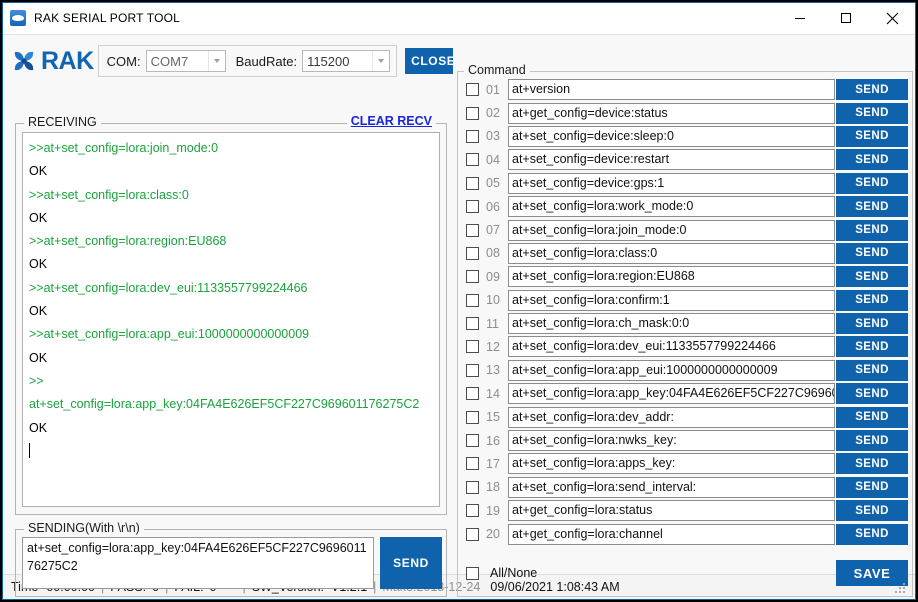  I want to click on clear-recv-link: CLEAR RECV, so click(391, 121).